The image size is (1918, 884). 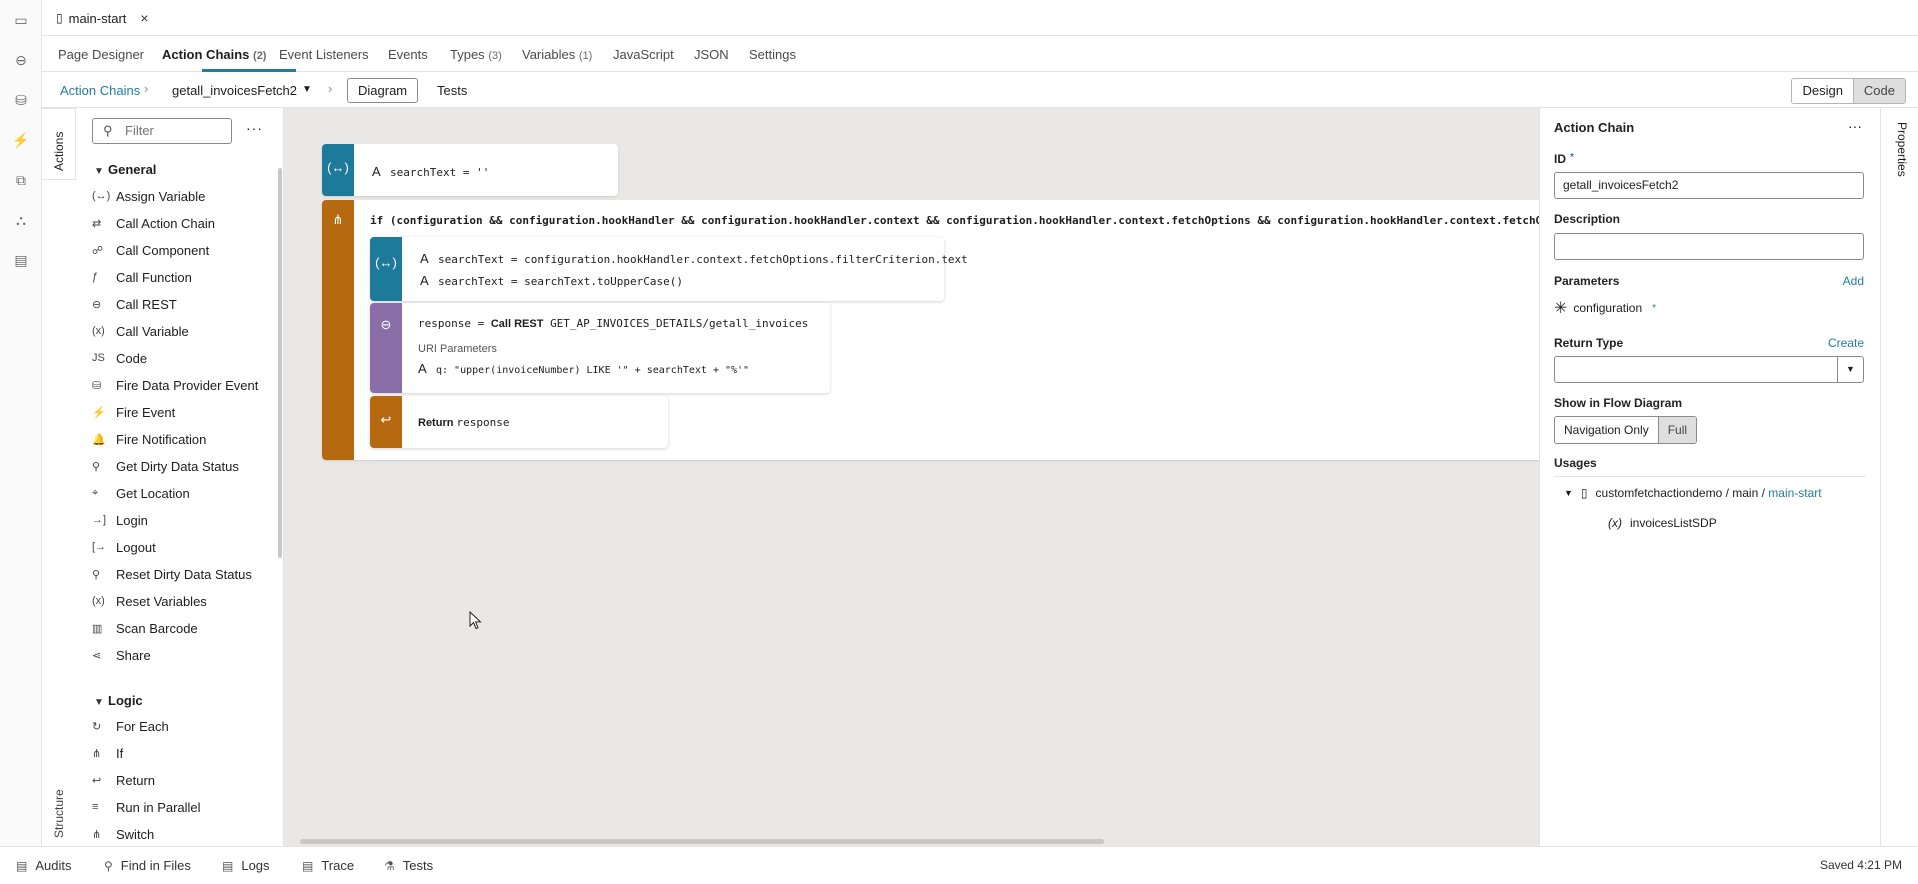 I want to click on full-button: Full, so click(x=1677, y=430).